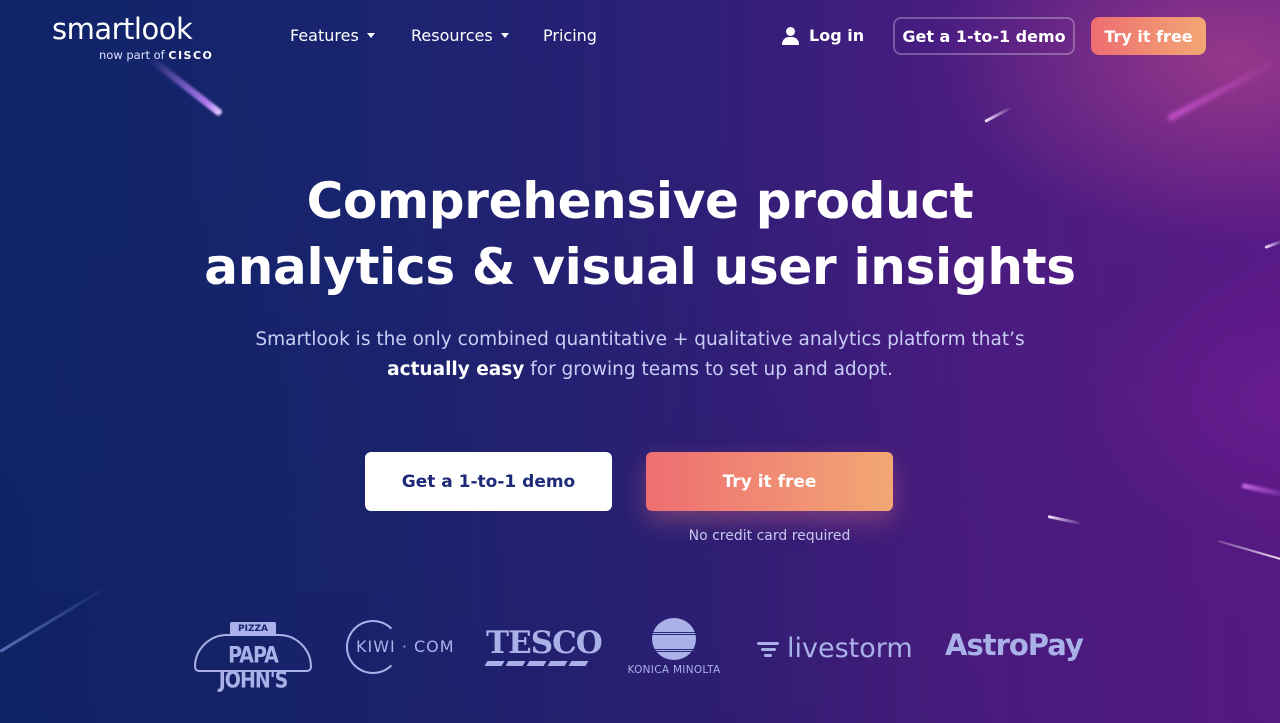 Image resolution: width=1280 pixels, height=723 pixels. Describe the element at coordinates (769, 481) in the screenshot. I see `hero-try-free-button: Try it free` at that location.